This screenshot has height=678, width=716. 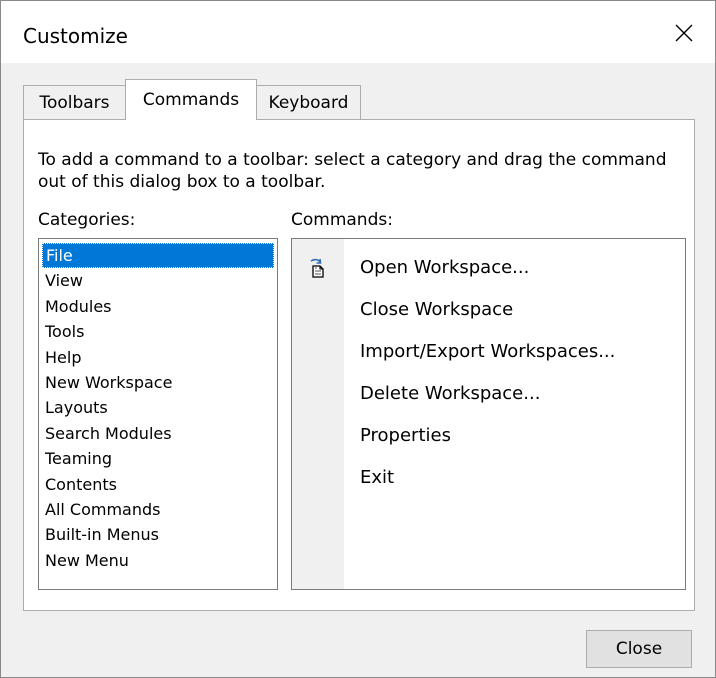 I want to click on tab-keyboard: Keyboard, so click(x=308, y=102).